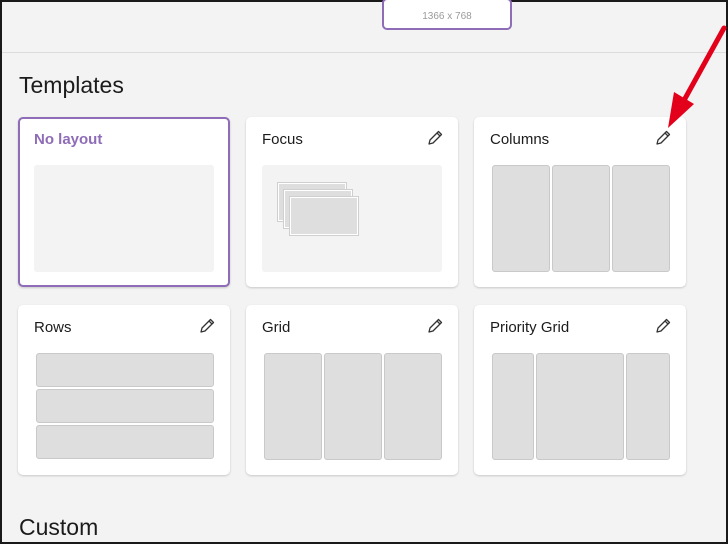 The width and height of the screenshot is (728, 544). Describe the element at coordinates (71, 85) in the screenshot. I see `templates-heading: Templates` at that location.